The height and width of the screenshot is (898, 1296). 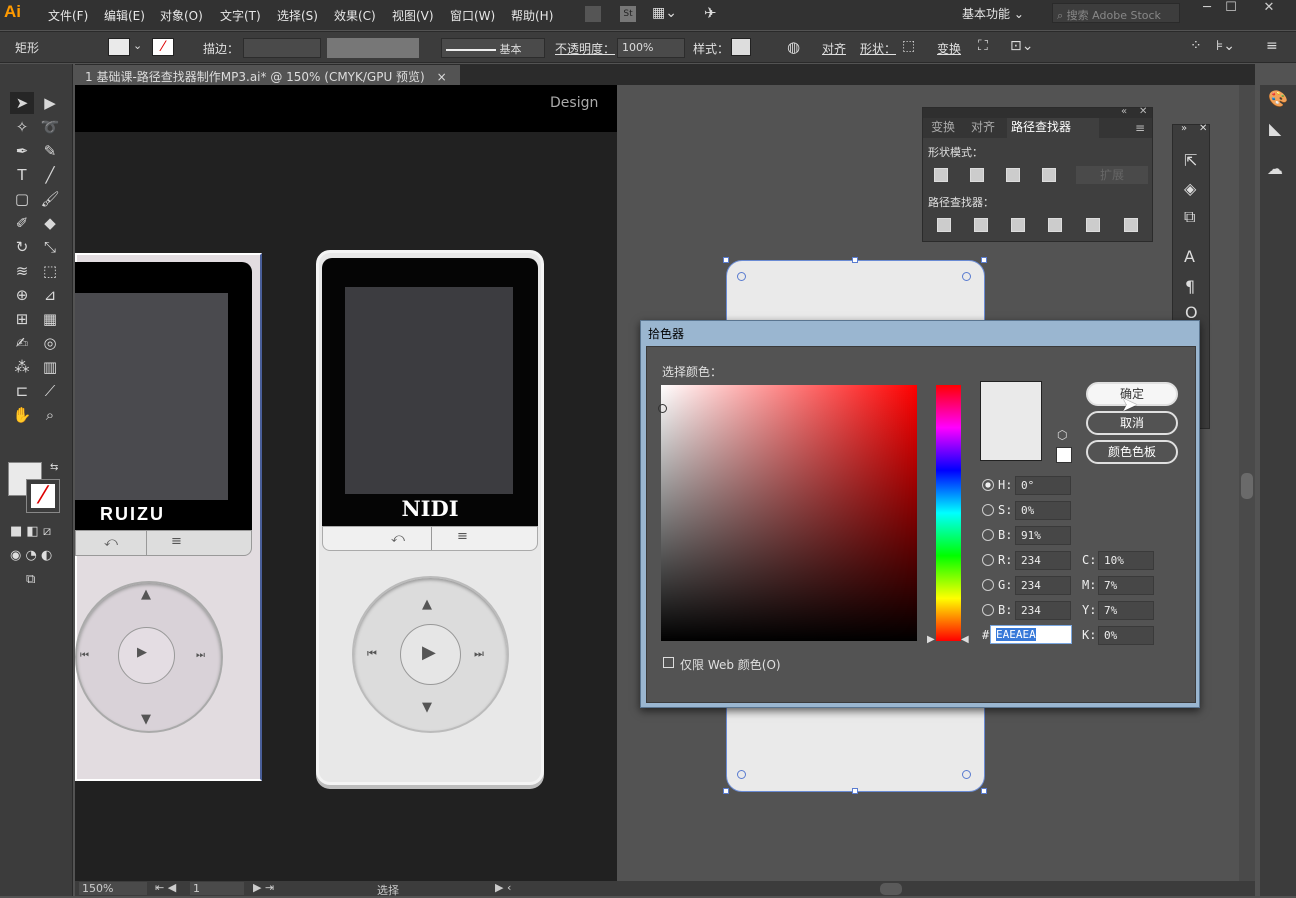 I want to click on vertical-scrollbar, so click(x=1247, y=483).